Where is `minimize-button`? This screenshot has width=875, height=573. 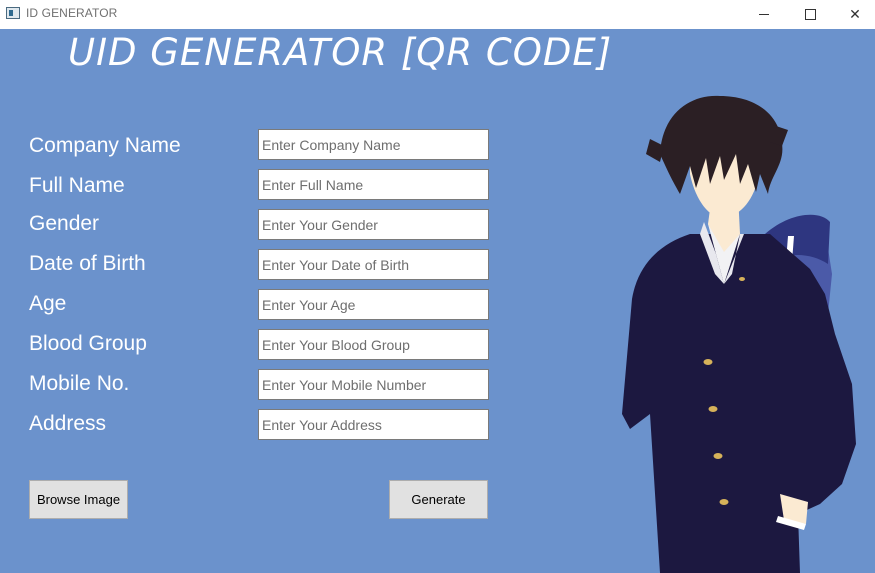 minimize-button is located at coordinates (764, 14).